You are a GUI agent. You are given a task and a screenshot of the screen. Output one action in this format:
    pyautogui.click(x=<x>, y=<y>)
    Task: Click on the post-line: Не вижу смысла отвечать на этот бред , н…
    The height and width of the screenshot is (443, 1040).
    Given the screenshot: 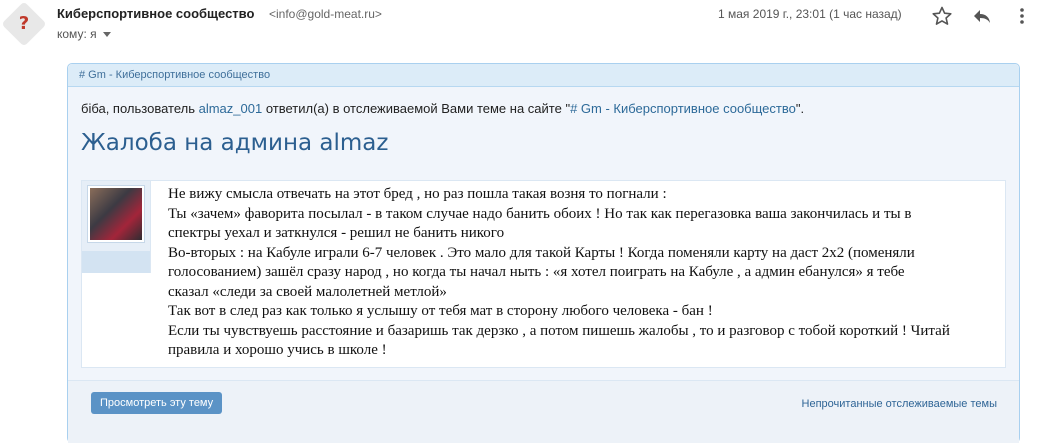 What is the action you would take?
    pyautogui.click(x=417, y=194)
    